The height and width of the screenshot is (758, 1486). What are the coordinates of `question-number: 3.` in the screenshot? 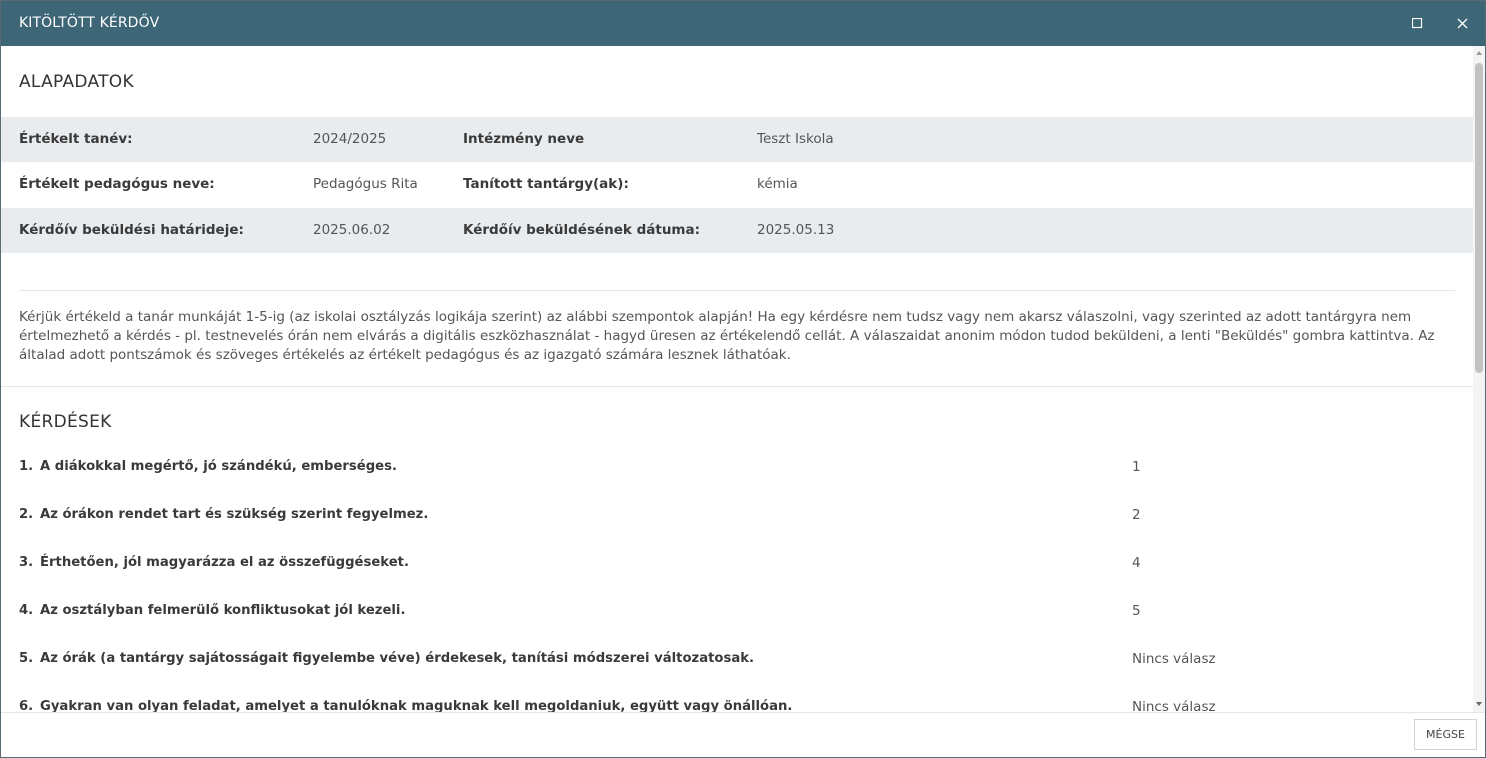 It's located at (26, 562).